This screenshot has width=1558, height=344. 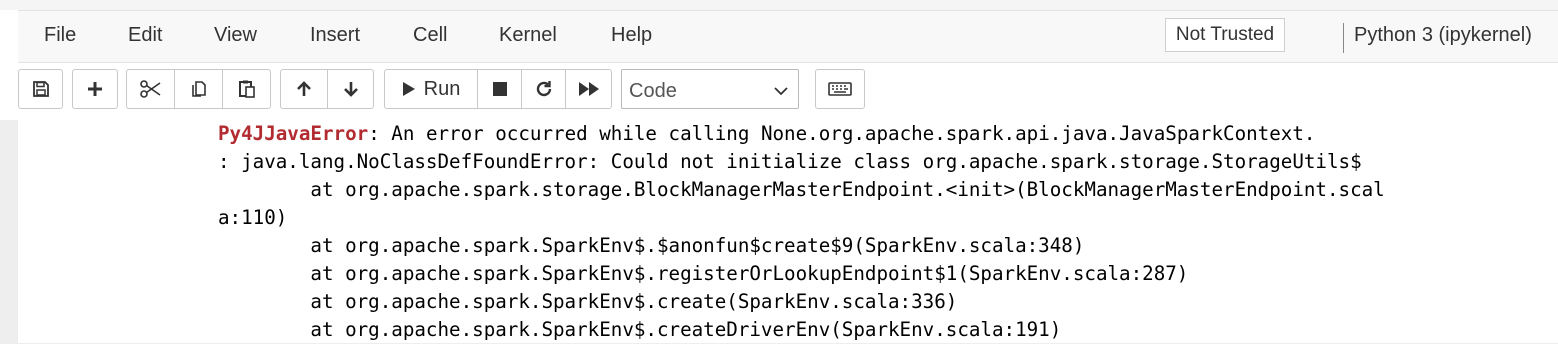 What do you see at coordinates (528, 35) in the screenshot?
I see `menu-kernel: Kernel` at bounding box center [528, 35].